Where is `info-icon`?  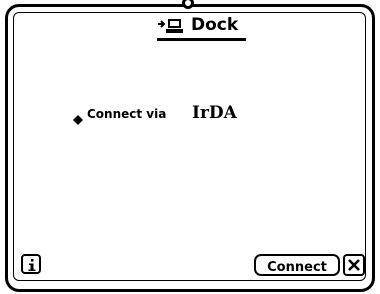 info-icon is located at coordinates (32, 265).